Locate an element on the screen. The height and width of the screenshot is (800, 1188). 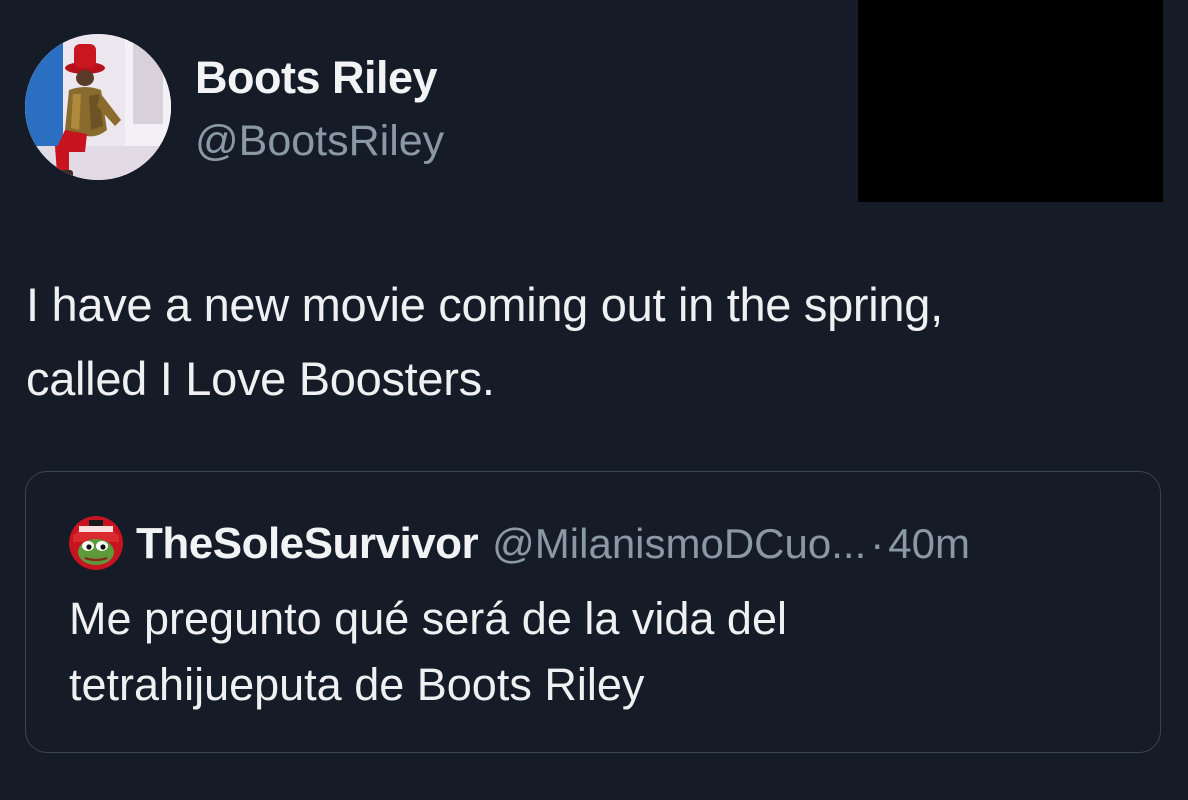
author-avatar is located at coordinates (98, 107).